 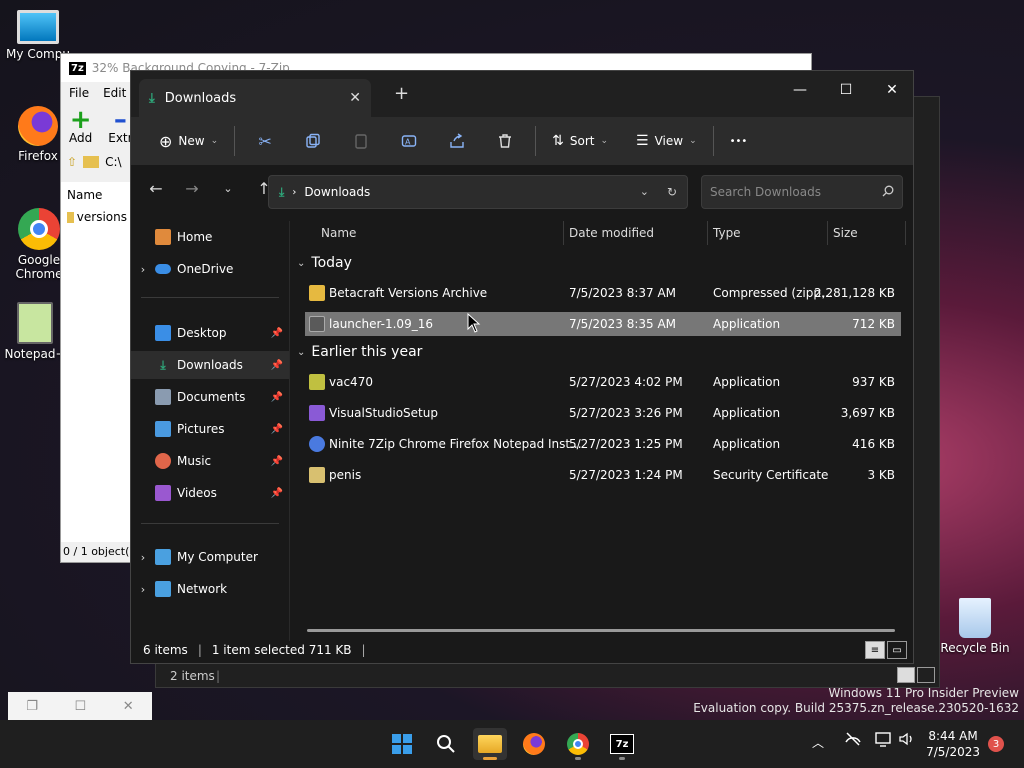 I want to click on recent-locations-chevron-icon: ⌄, so click(x=228, y=188).